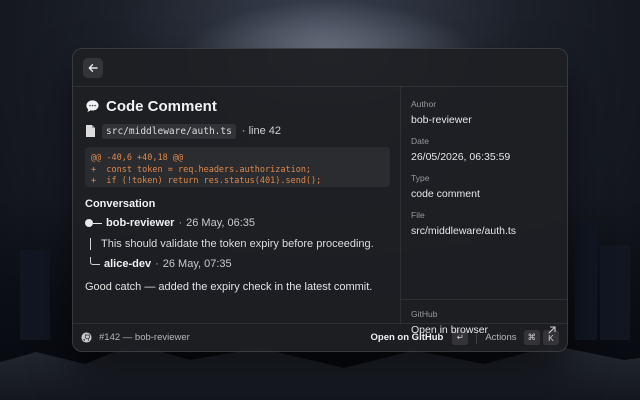  Describe the element at coordinates (169, 131) in the screenshot. I see `file-path-chip: src/middleware/auth.ts` at that location.